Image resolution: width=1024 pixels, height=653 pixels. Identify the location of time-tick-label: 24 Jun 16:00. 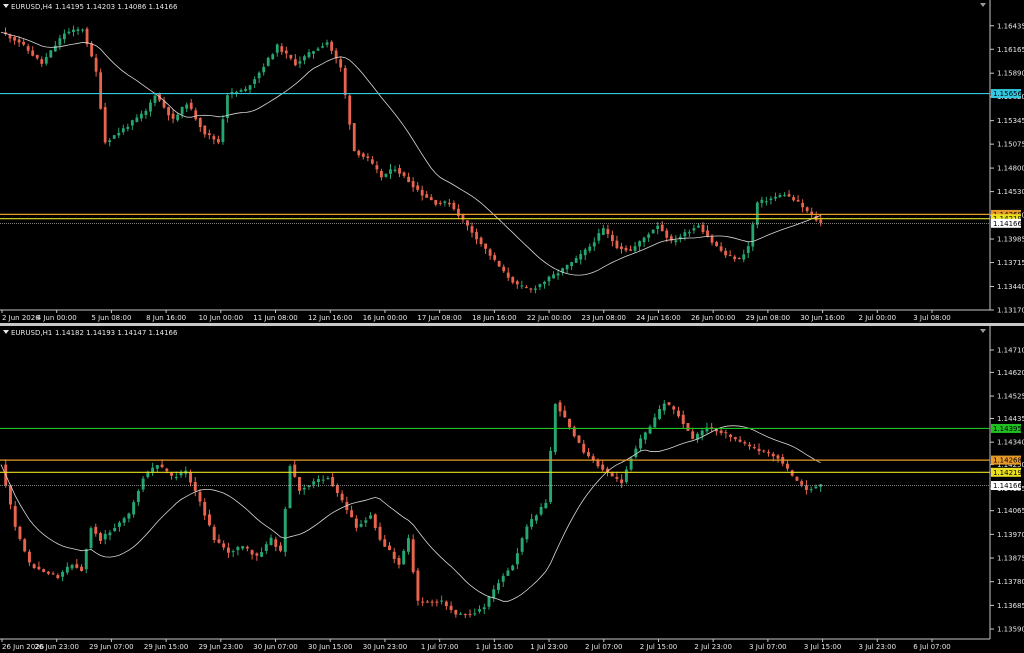
(658, 318).